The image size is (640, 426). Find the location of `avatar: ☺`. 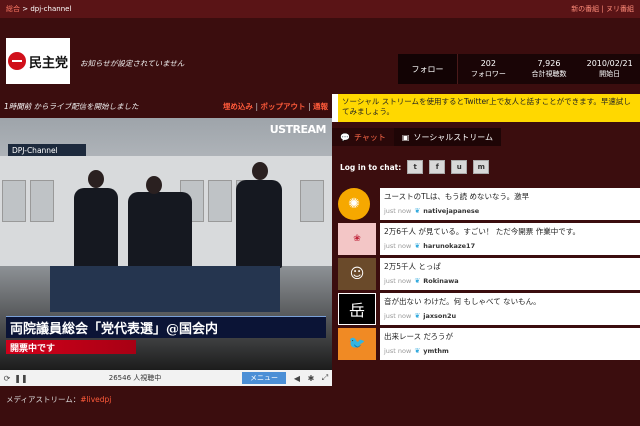

avatar: ☺ is located at coordinates (357, 274).